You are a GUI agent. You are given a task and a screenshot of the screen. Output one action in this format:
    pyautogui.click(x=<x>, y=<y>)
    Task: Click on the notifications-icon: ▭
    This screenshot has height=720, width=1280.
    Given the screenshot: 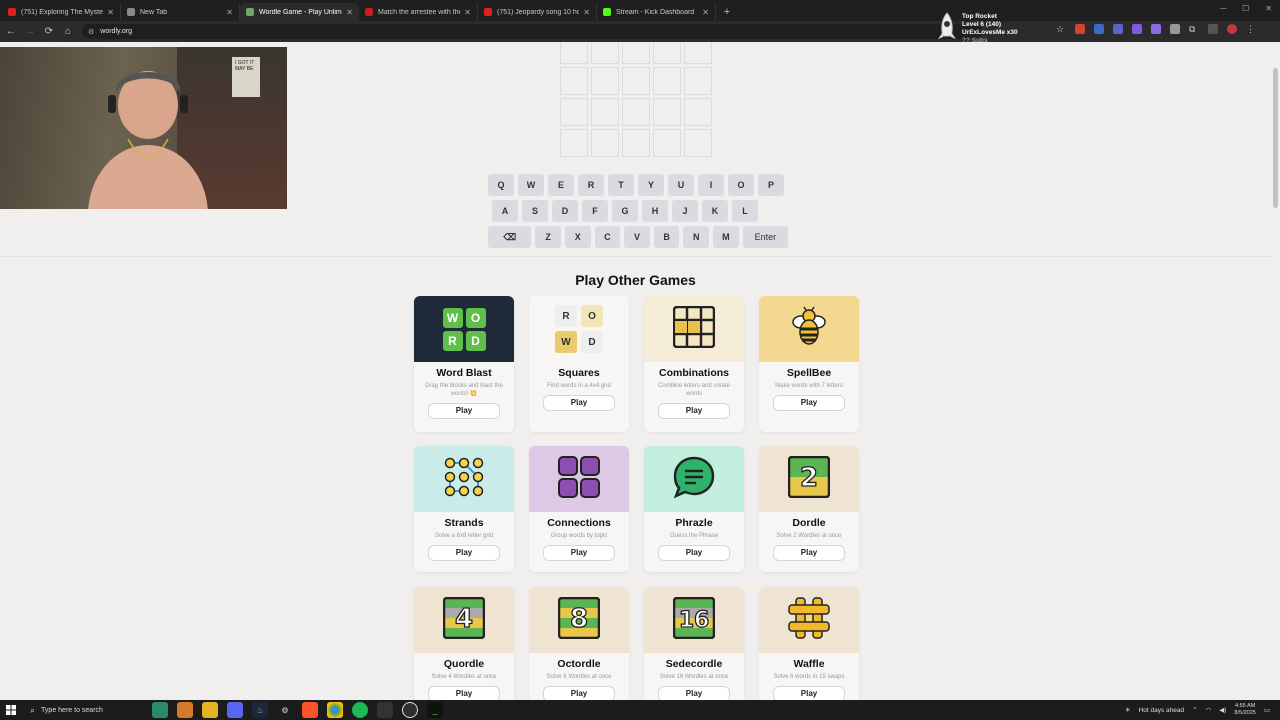 What is the action you would take?
    pyautogui.click(x=1267, y=710)
    